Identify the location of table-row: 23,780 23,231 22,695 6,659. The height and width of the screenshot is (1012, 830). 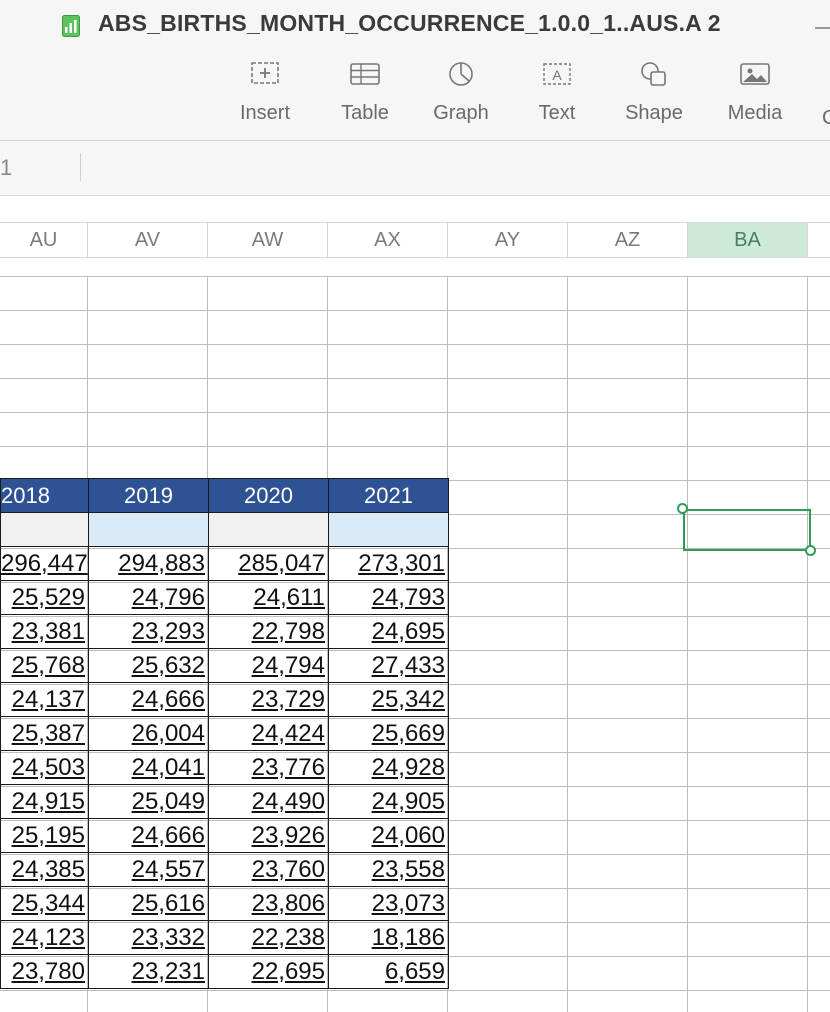
(224, 971).